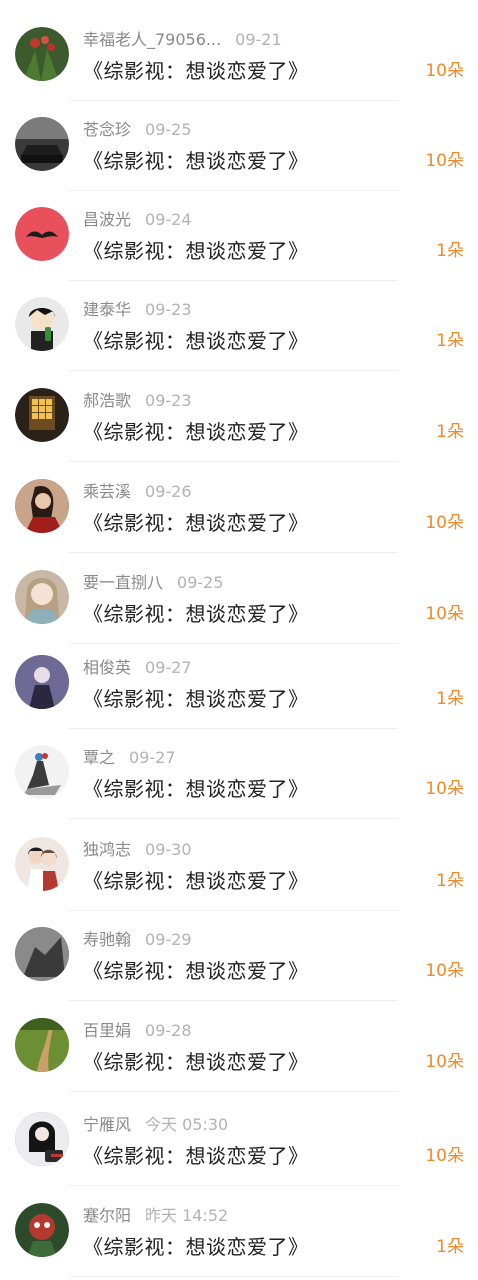 The height and width of the screenshot is (1280, 478). What do you see at coordinates (99, 757) in the screenshot?
I see `user-name: 覃之` at bounding box center [99, 757].